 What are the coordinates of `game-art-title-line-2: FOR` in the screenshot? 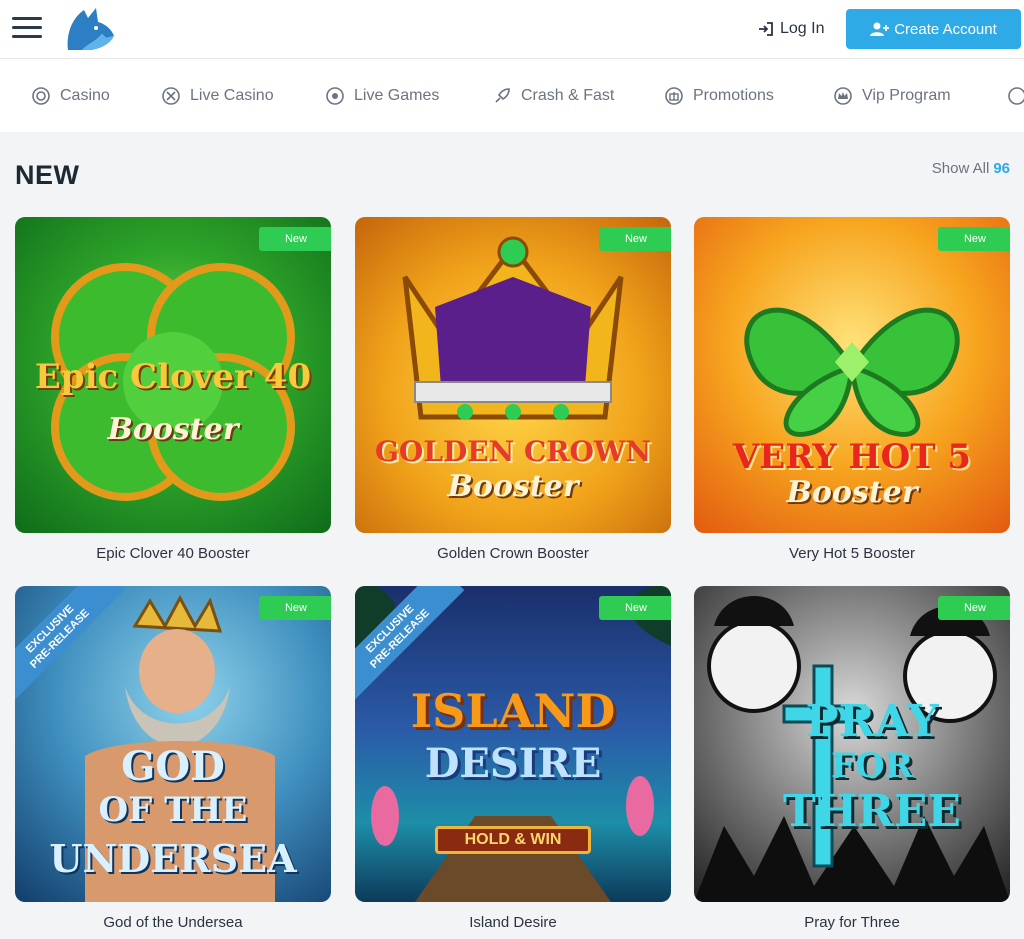 It's located at (871, 766).